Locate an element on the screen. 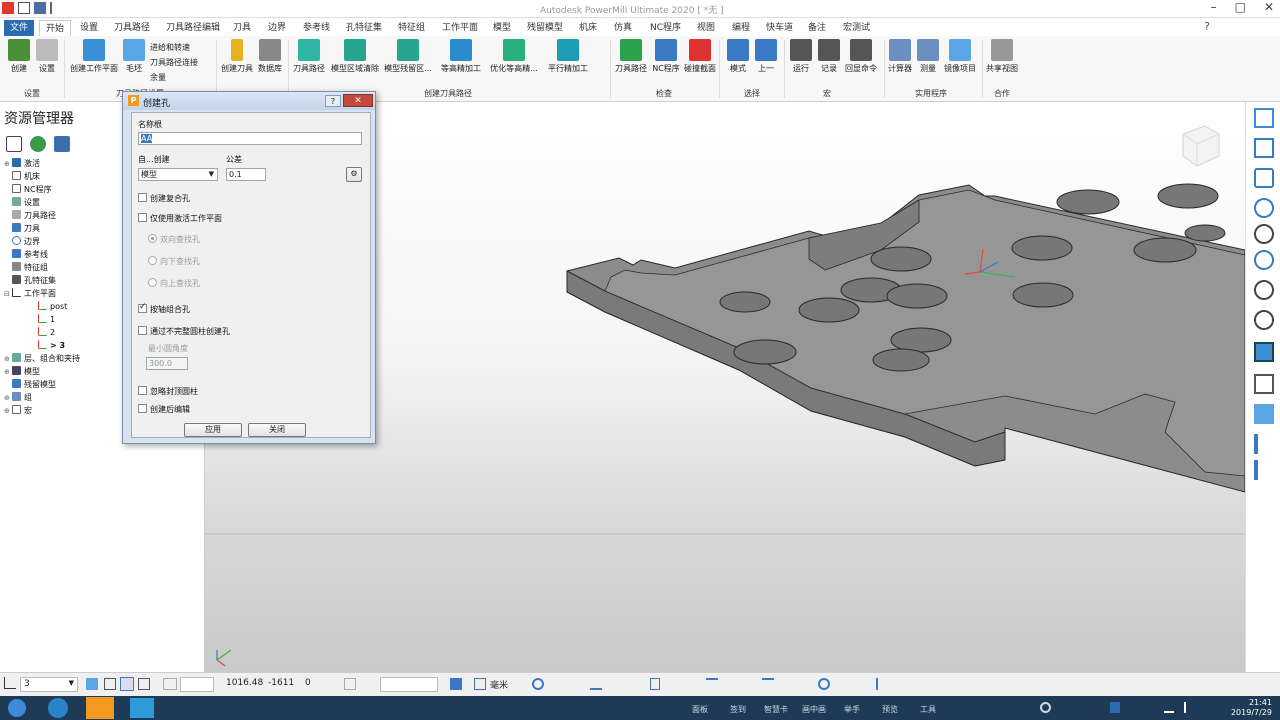  no-symbol-icon is located at coordinates (824, 684).